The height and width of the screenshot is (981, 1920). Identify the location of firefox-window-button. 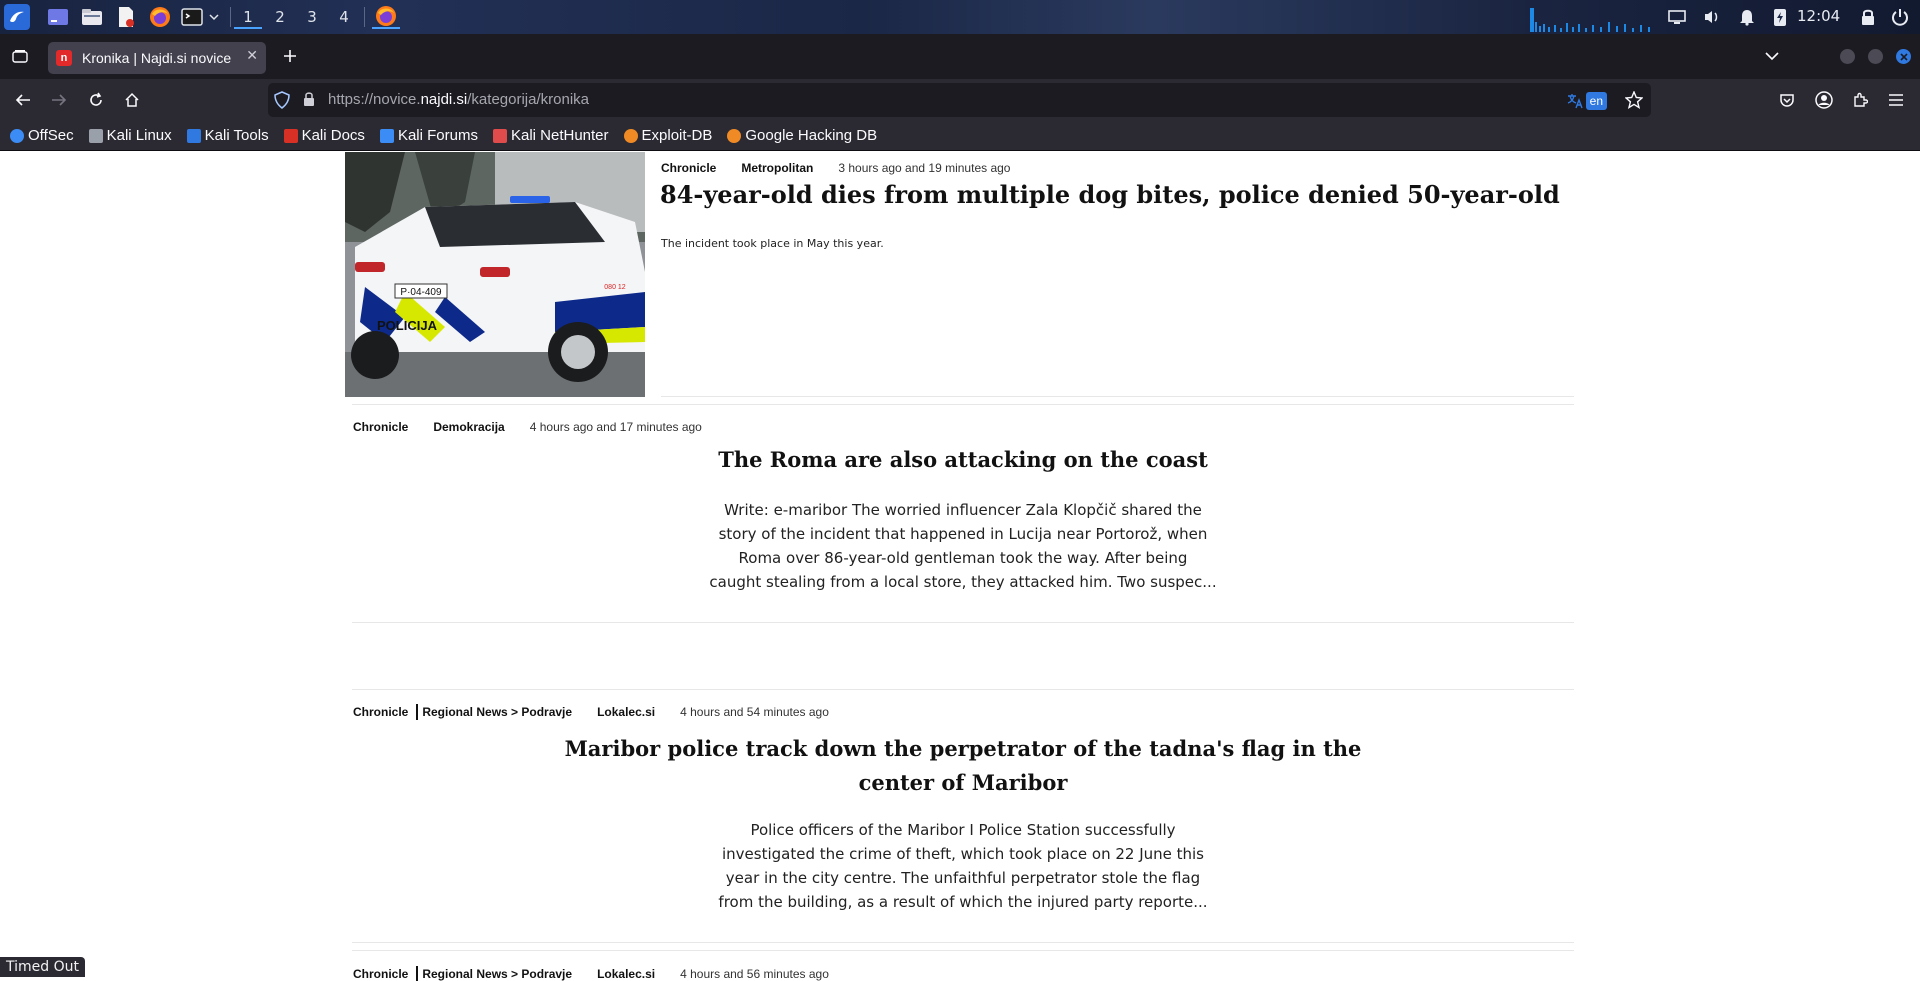
(386, 17).